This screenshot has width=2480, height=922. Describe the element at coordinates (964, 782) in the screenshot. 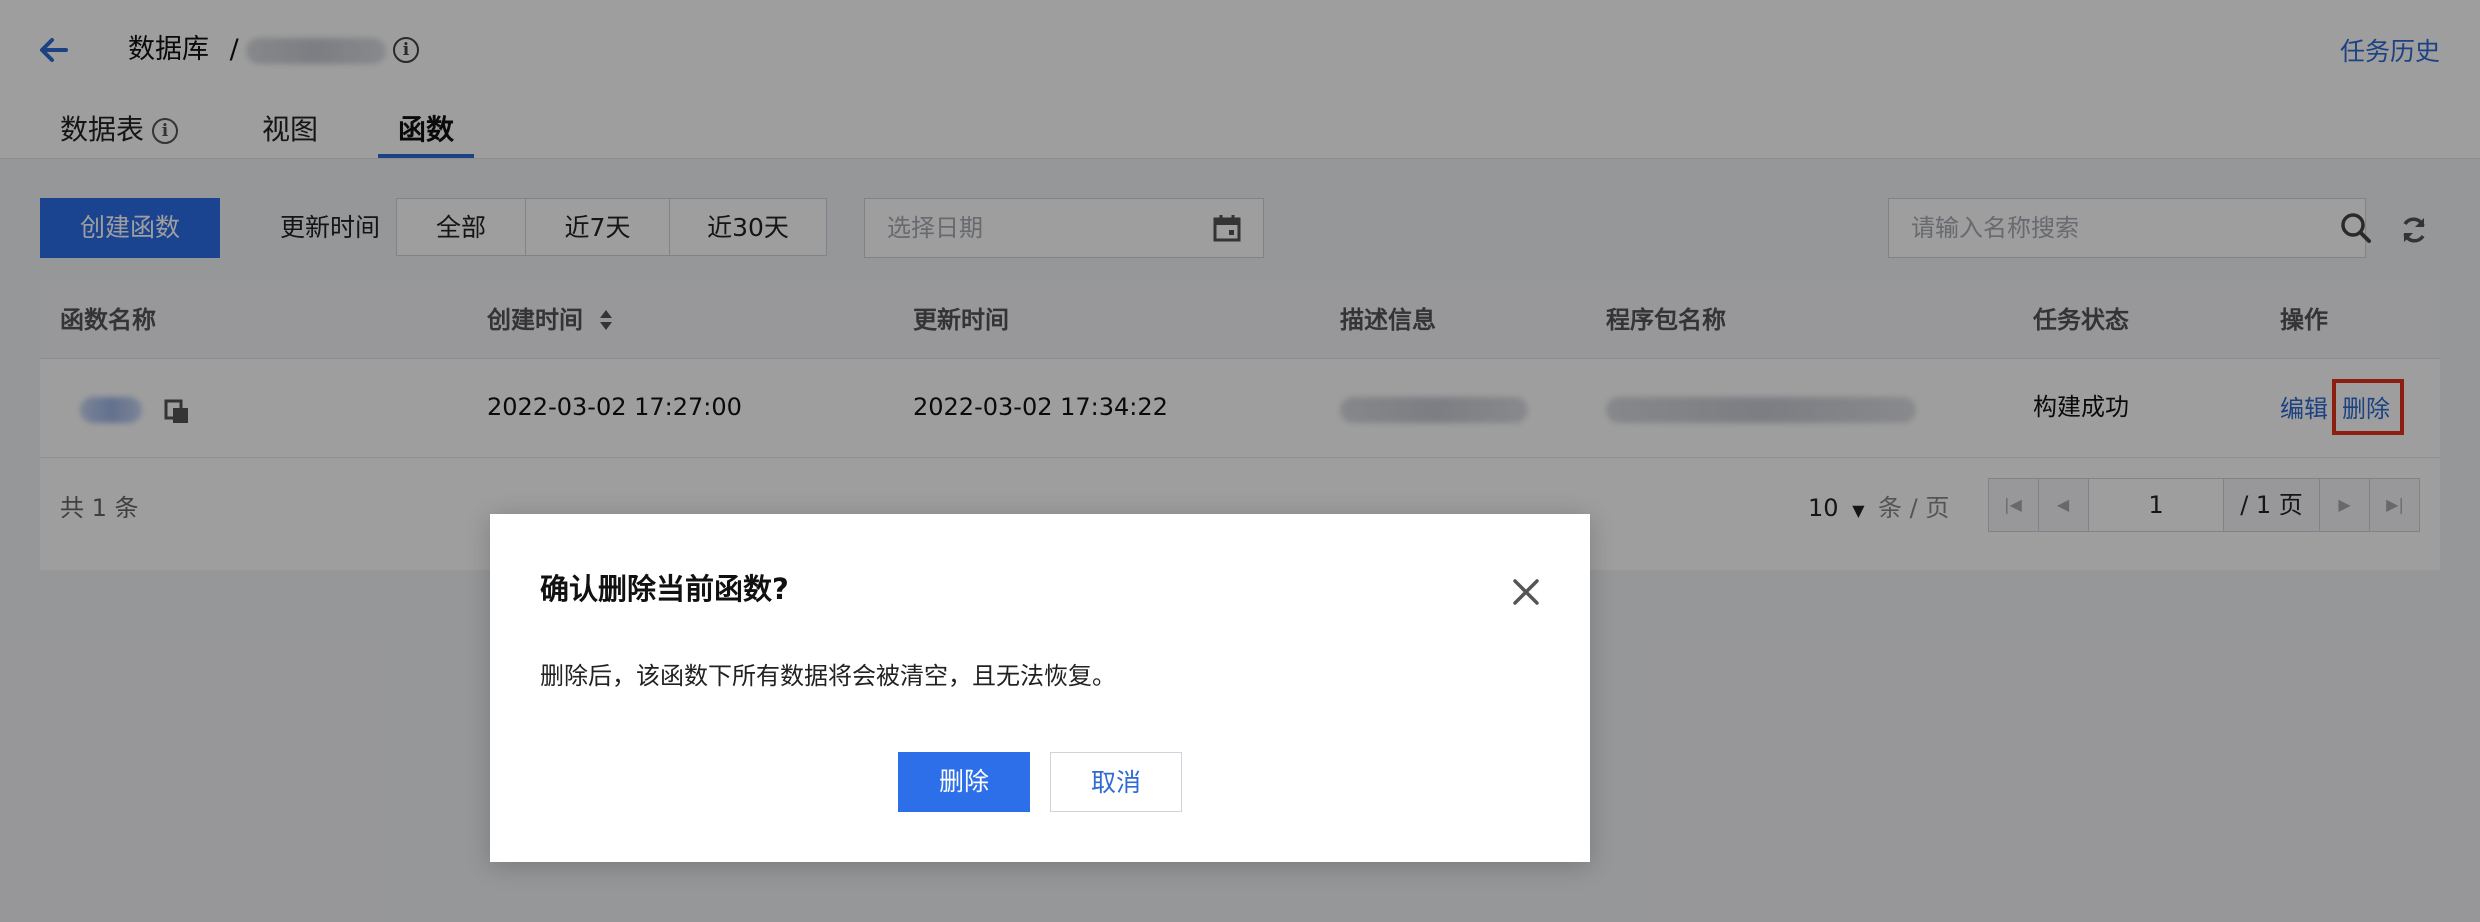

I see `confirm-delete-button: 删除` at that location.